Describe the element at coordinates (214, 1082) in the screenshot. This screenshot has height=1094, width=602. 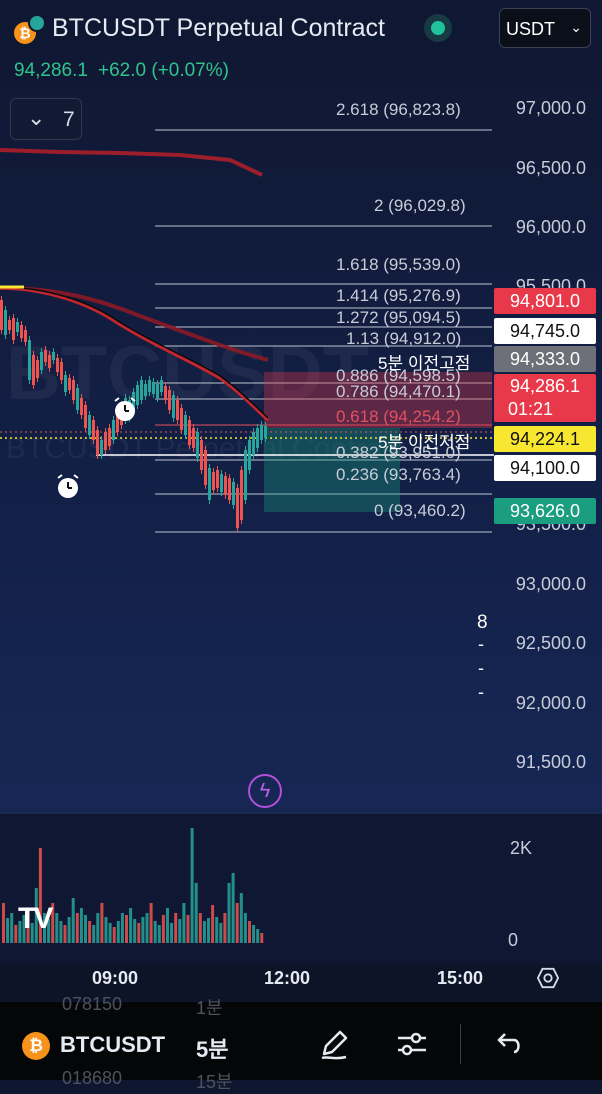
I see `ghost-text: 15분` at that location.